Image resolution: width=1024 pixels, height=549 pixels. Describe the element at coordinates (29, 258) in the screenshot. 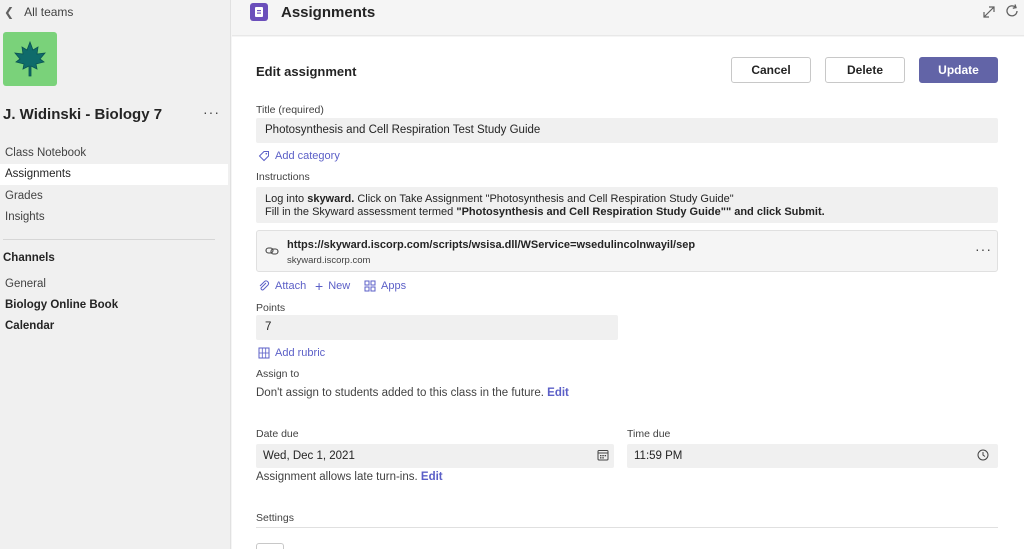

I see `channels-heading: Channels` at that location.